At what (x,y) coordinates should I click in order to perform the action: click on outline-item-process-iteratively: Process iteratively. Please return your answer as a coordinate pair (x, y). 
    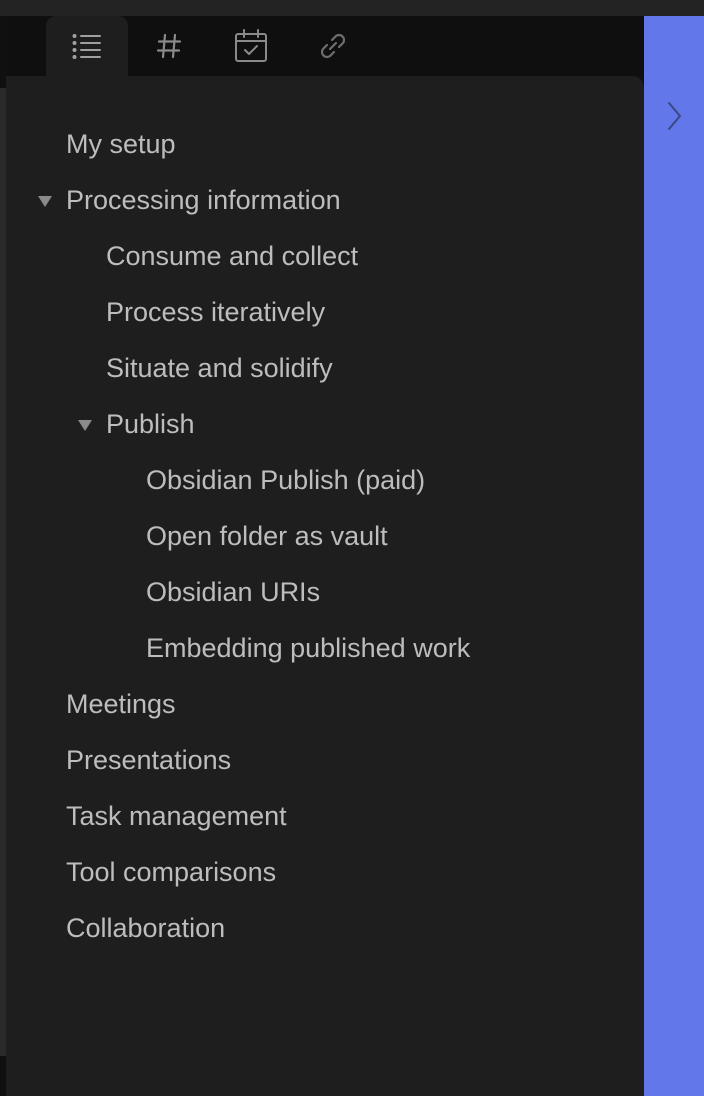
    Looking at the image, I should click on (215, 312).